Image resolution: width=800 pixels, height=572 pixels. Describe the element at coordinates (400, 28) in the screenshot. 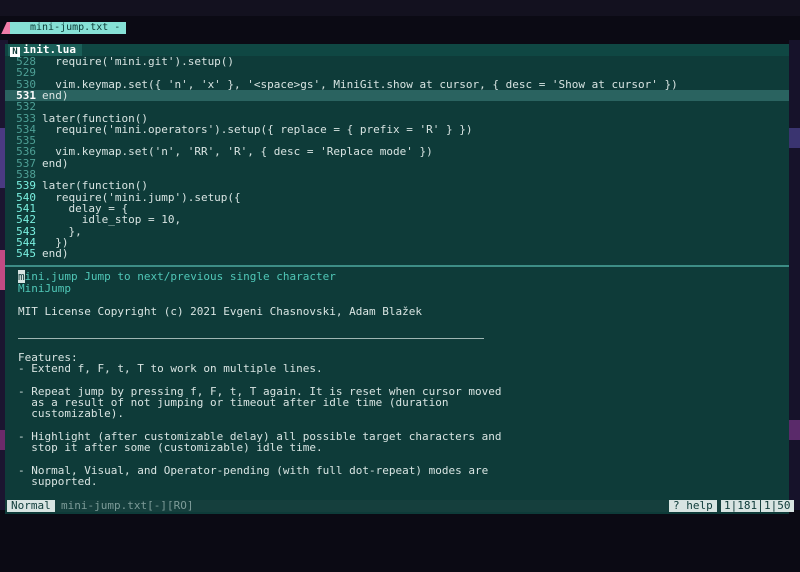

I see `tabline: mini-jump.txt -` at that location.